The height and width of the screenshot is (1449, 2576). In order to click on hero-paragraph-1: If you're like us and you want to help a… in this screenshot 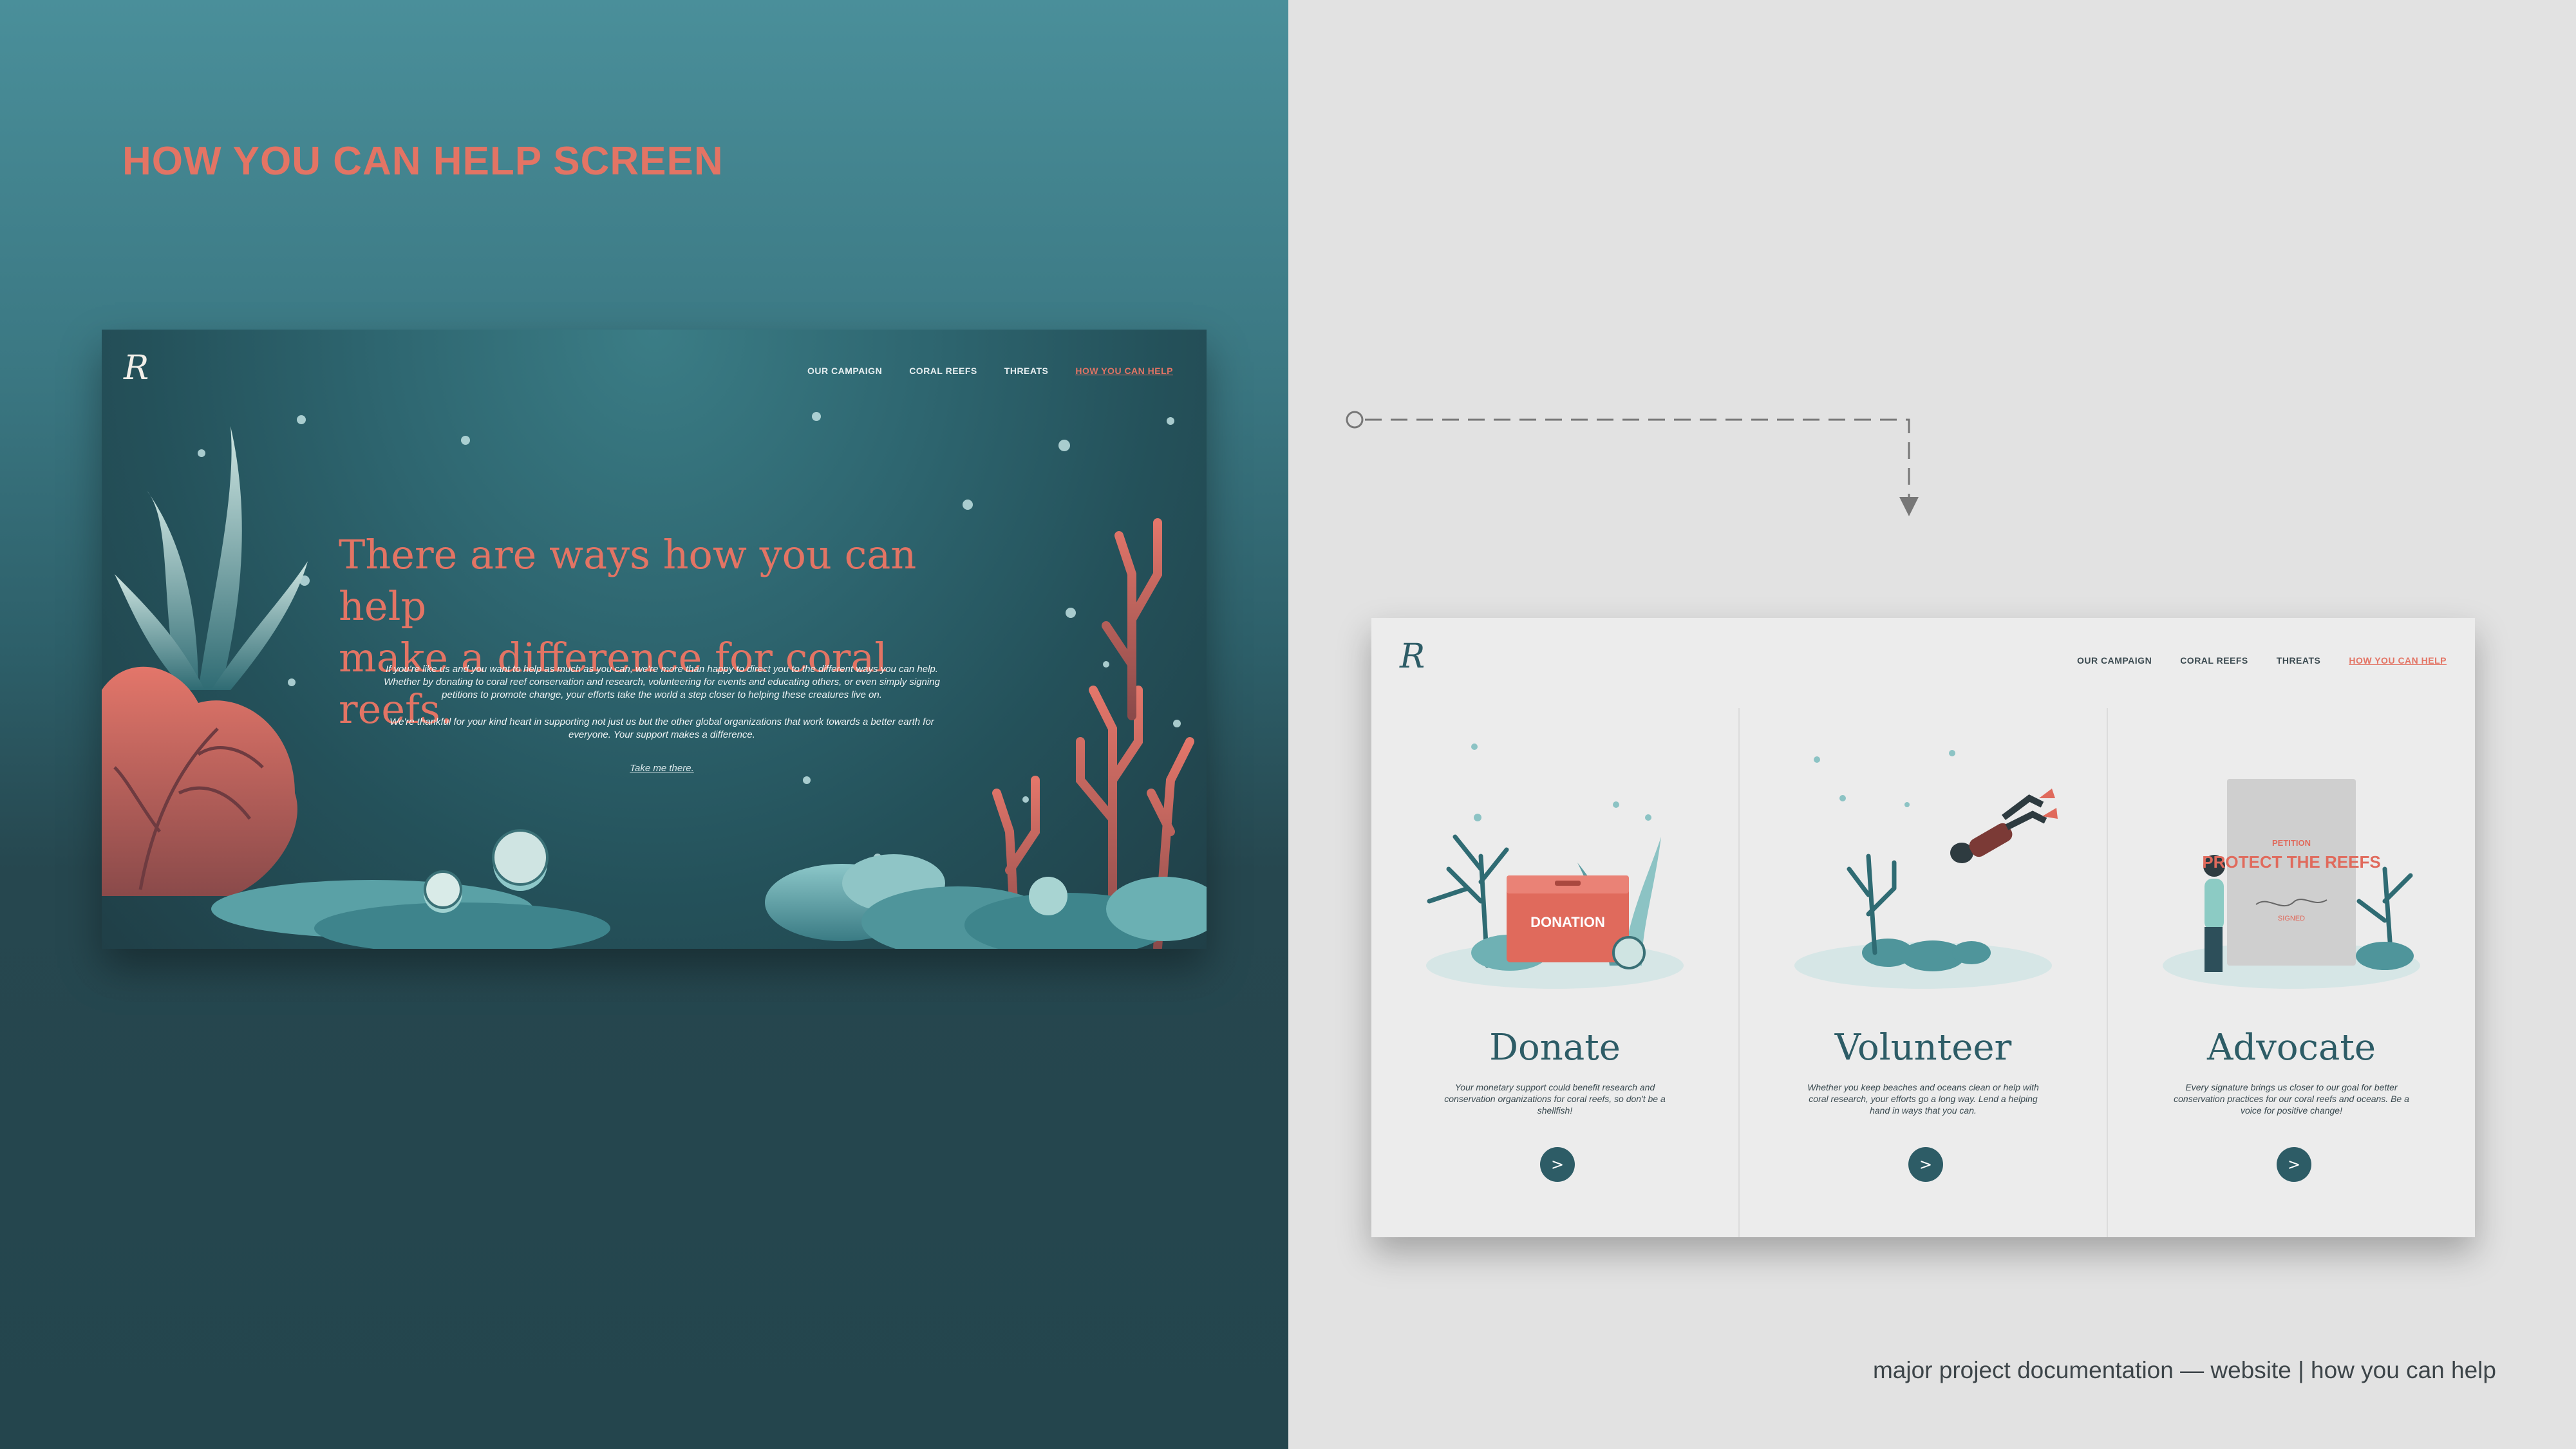, I will do `click(662, 682)`.